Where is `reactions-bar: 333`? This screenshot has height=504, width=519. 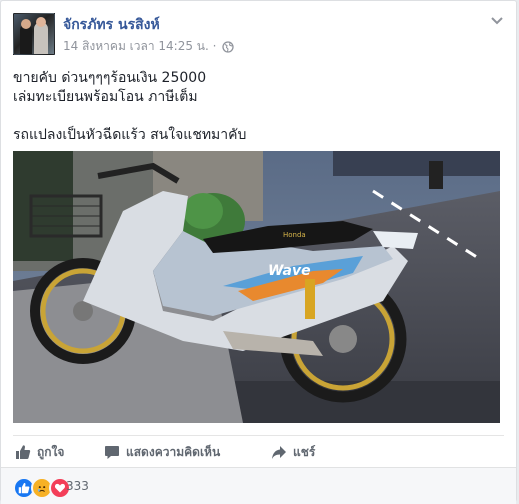 reactions-bar: 333 is located at coordinates (258, 485).